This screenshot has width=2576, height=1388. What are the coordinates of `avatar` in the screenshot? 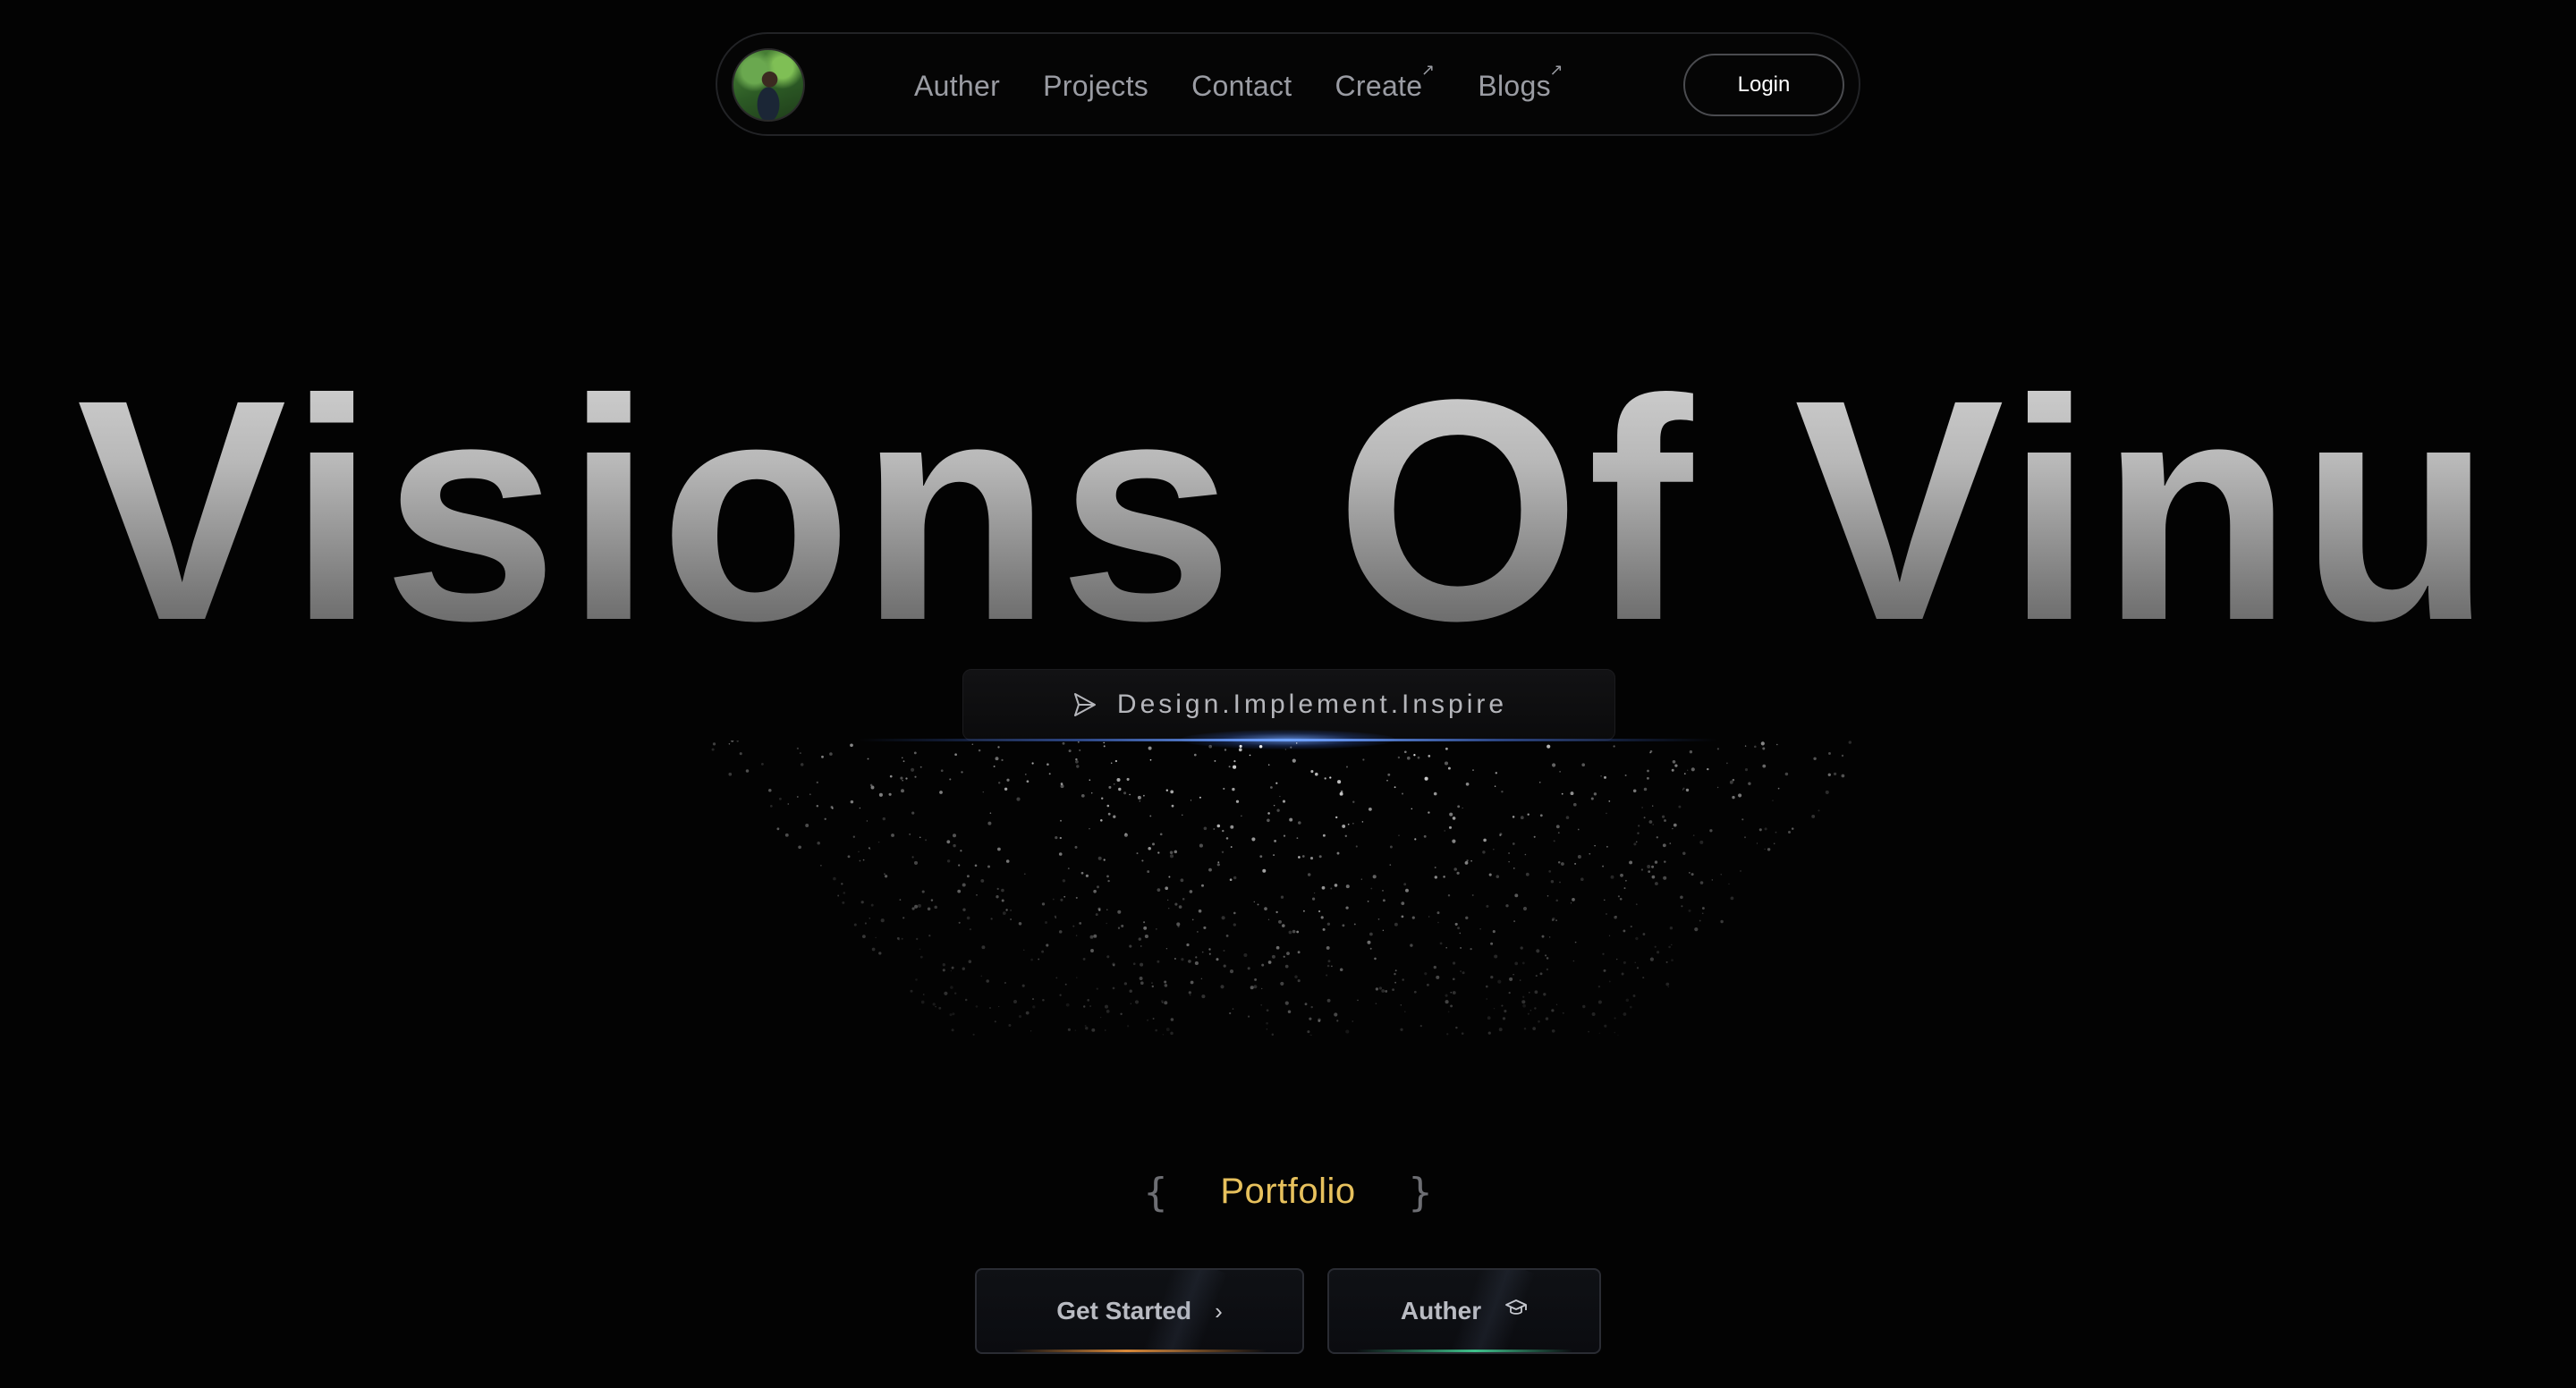 It's located at (768, 85).